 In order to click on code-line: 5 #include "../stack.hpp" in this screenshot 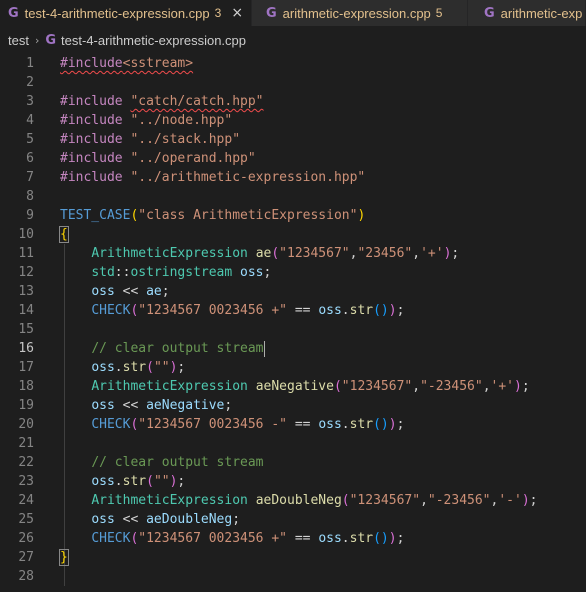, I will do `click(293, 139)`.